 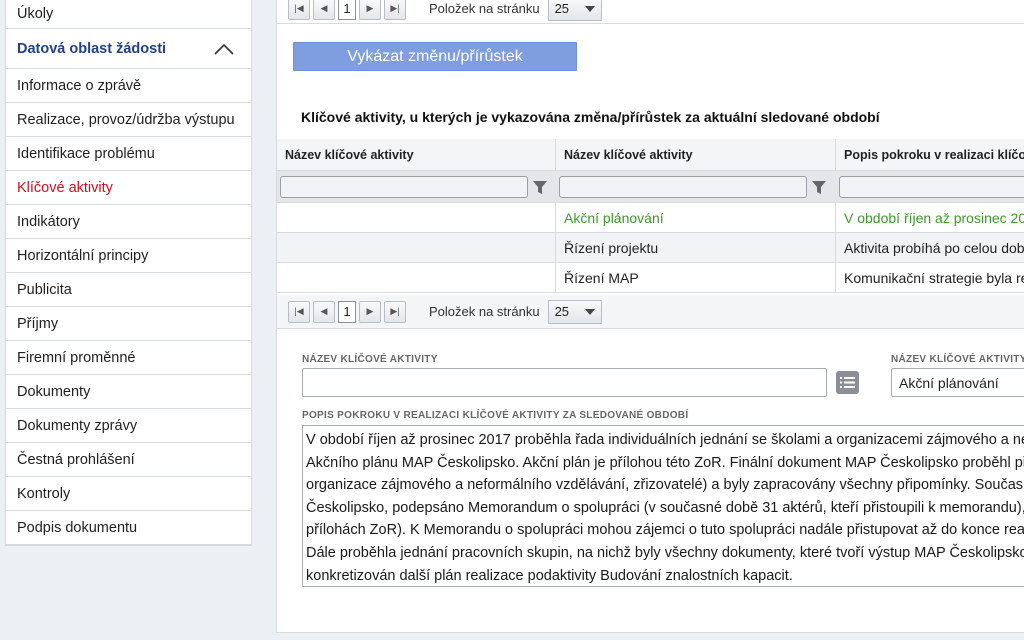 What do you see at coordinates (128, 324) in the screenshot?
I see `sidebar-item: Příjmy` at bounding box center [128, 324].